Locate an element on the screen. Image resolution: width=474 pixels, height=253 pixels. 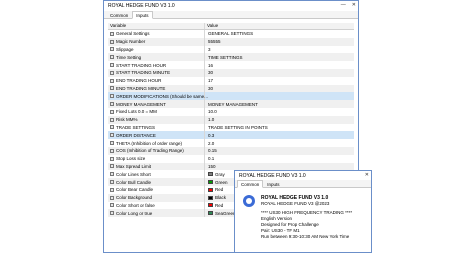
table-row: END TRADING MINUTE 30 is located at coordinates (231, 88).